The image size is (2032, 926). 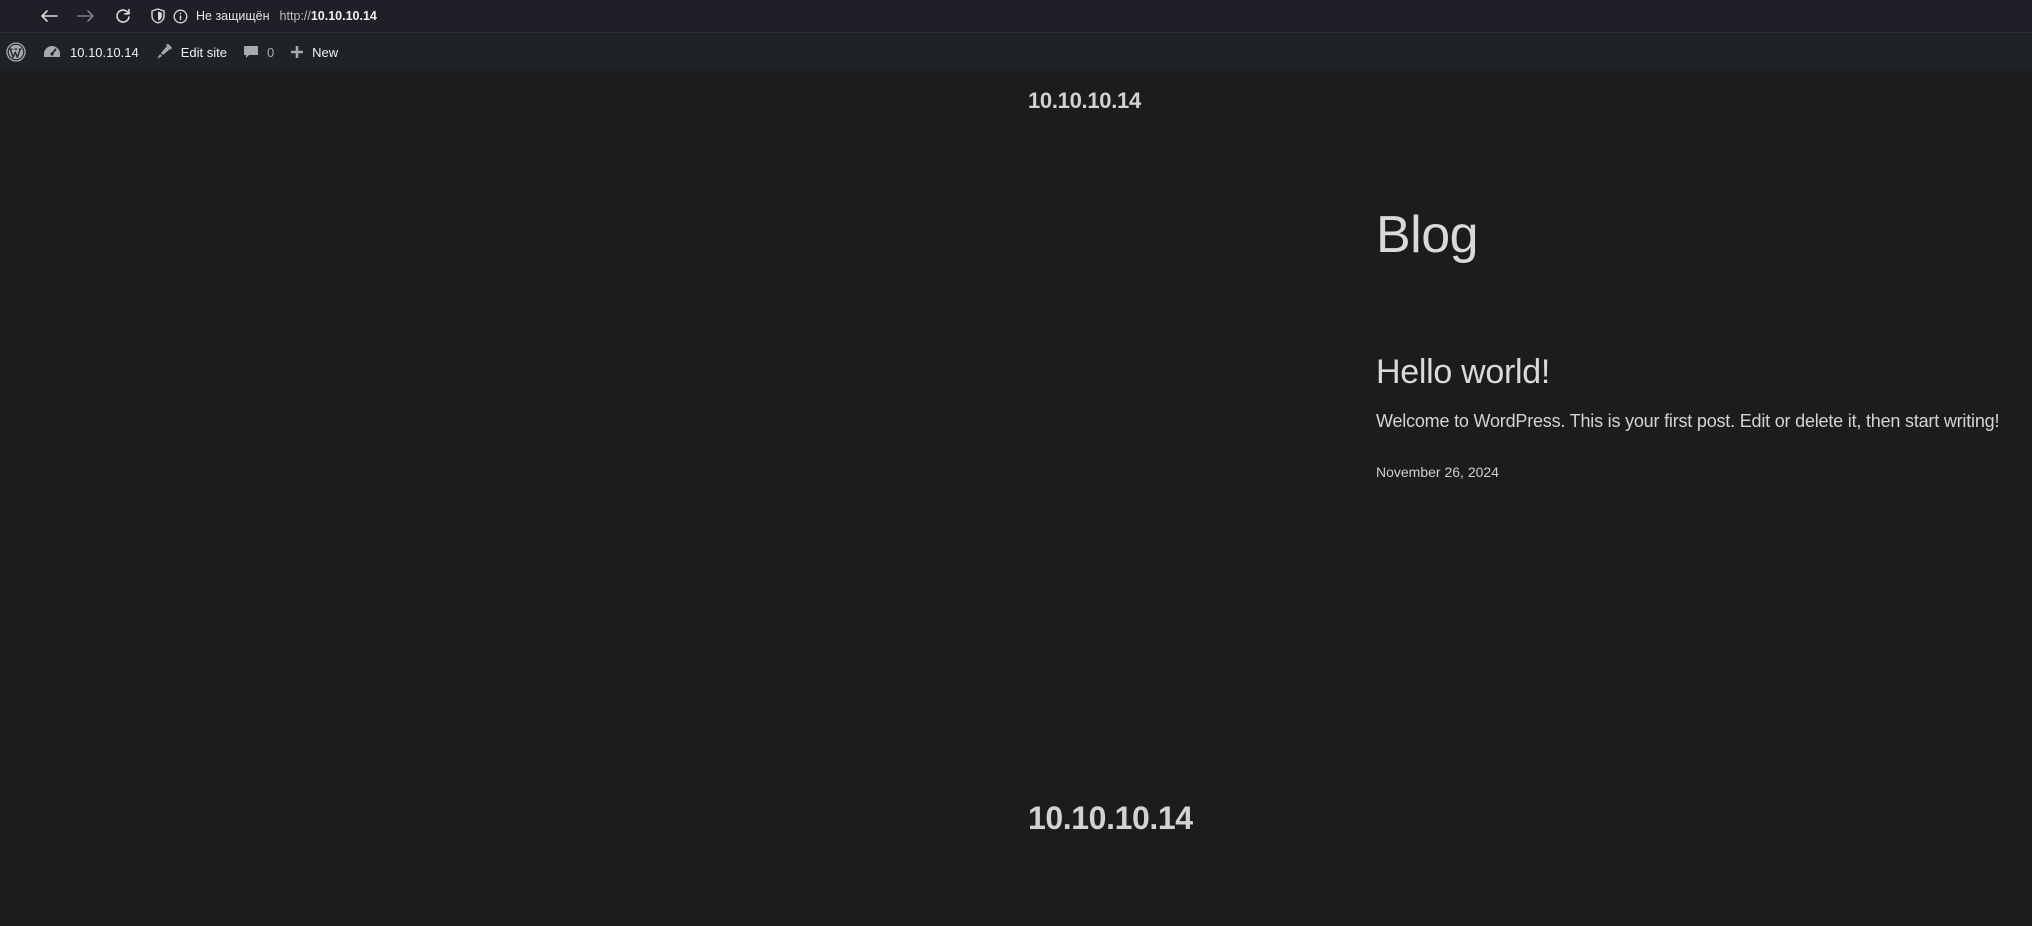 I want to click on url-text: http://10.10.10.14, so click(x=328, y=16).